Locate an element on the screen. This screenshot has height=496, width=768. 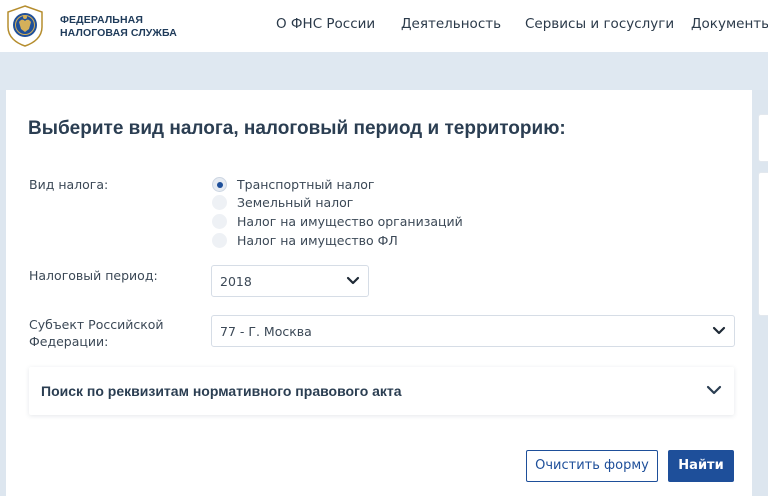
radio-personal-property-tax: Налог на имущество ФЛ is located at coordinates (305, 240).